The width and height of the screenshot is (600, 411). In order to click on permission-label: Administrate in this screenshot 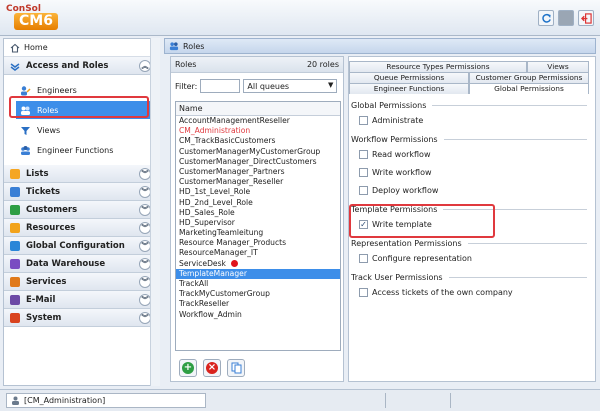, I will do `click(398, 120)`.